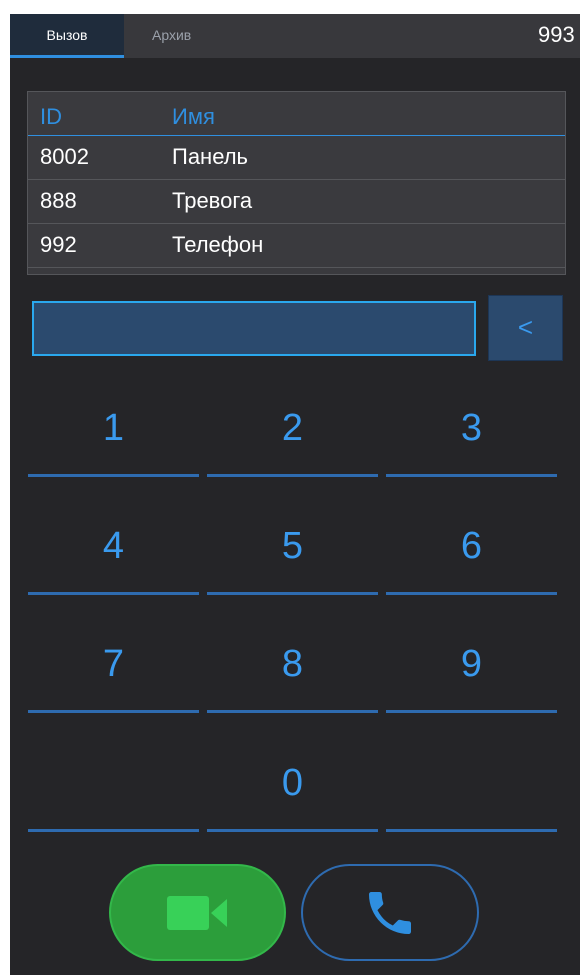 Image resolution: width=580 pixels, height=975 pixels. I want to click on table-row: 888 Тревога, so click(296, 202).